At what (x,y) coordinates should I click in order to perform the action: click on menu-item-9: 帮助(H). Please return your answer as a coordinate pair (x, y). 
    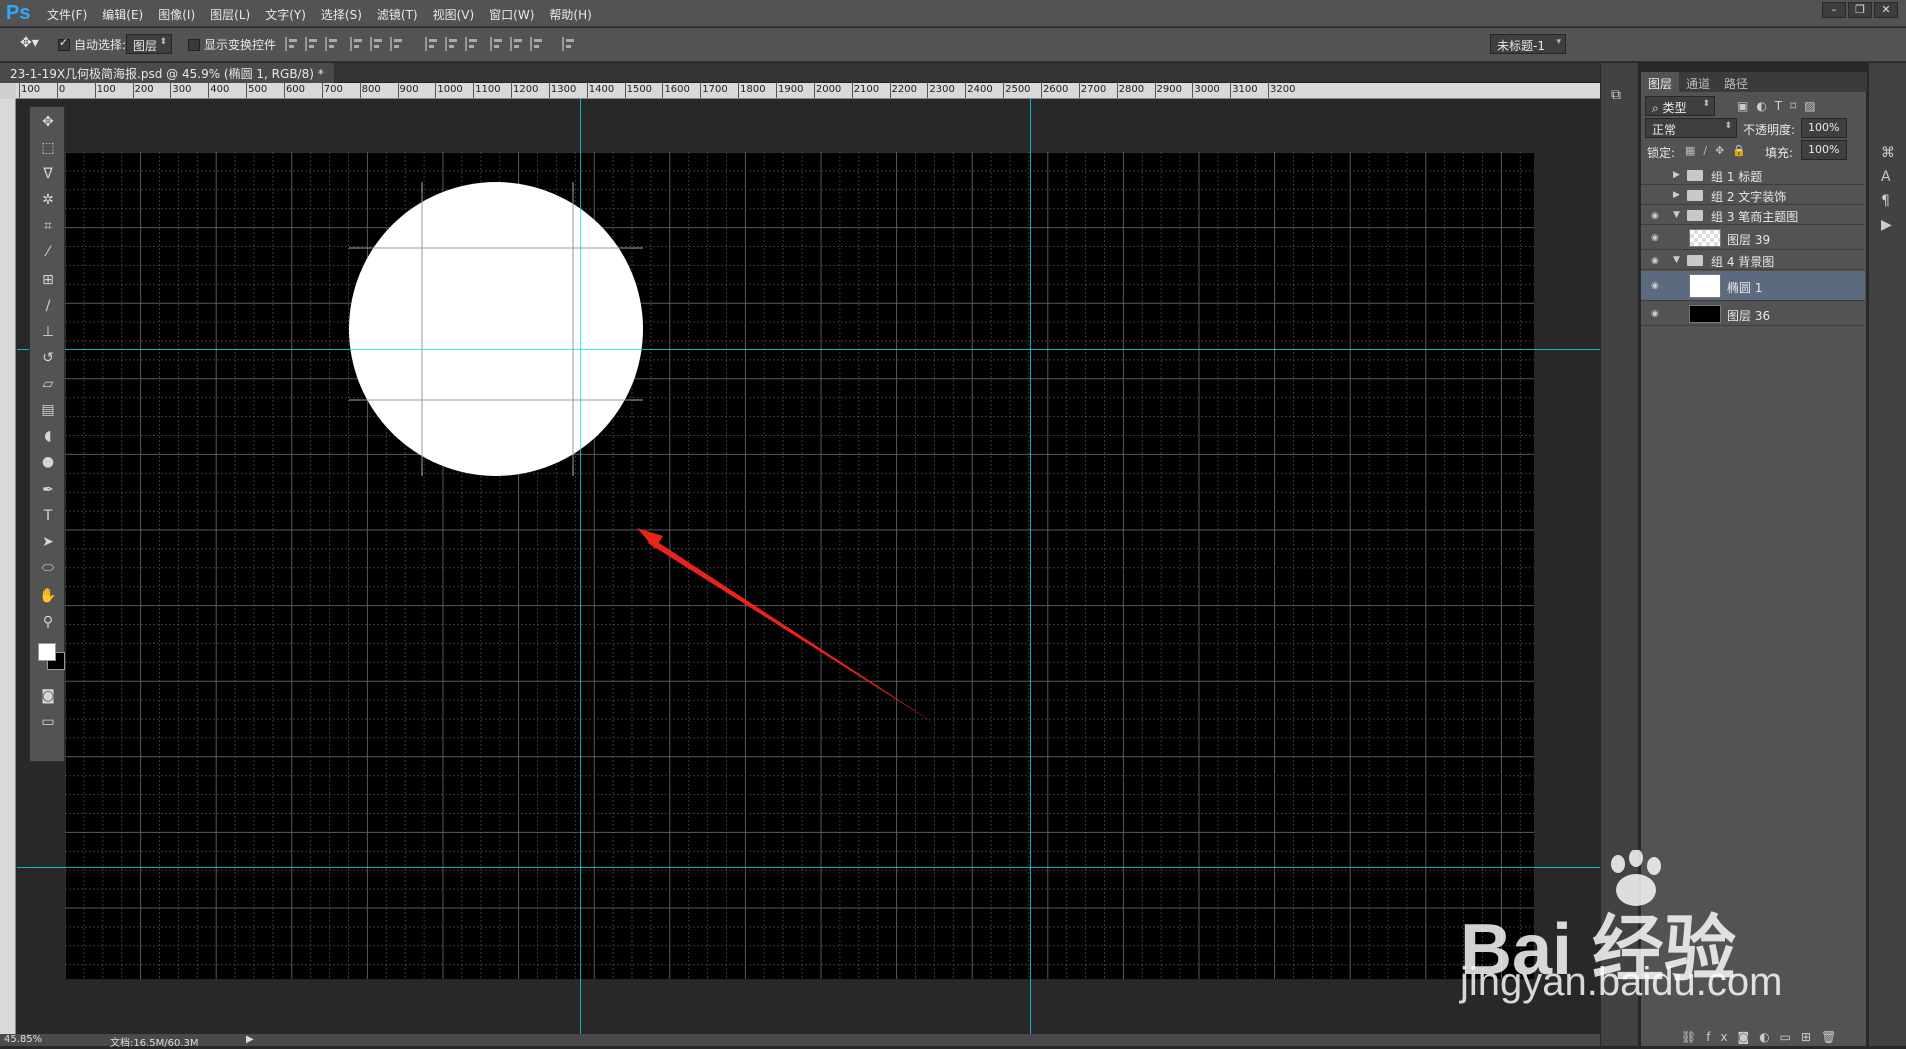
    Looking at the image, I should click on (570, 14).